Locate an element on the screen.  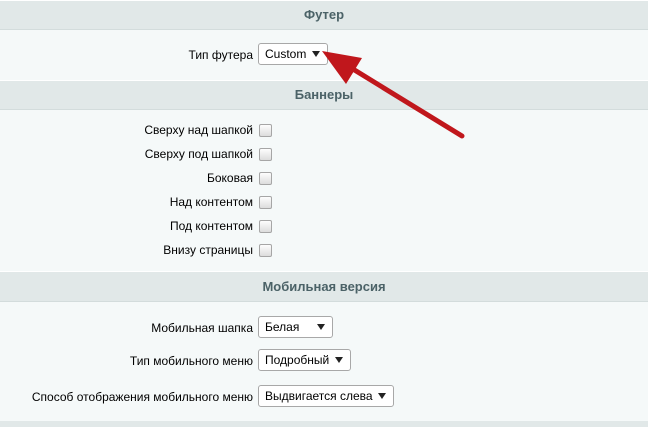
banner-row-below-content: Под контентом is located at coordinates (324, 226).